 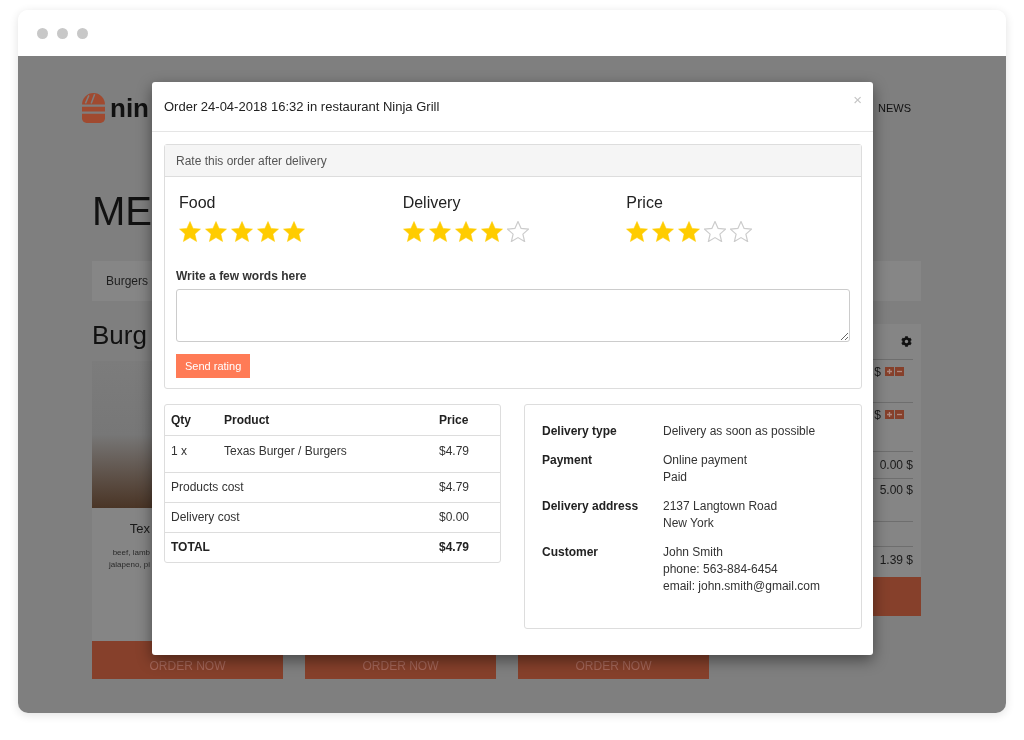 What do you see at coordinates (720, 506) in the screenshot?
I see `detail-value: 2137 Langtown Road` at bounding box center [720, 506].